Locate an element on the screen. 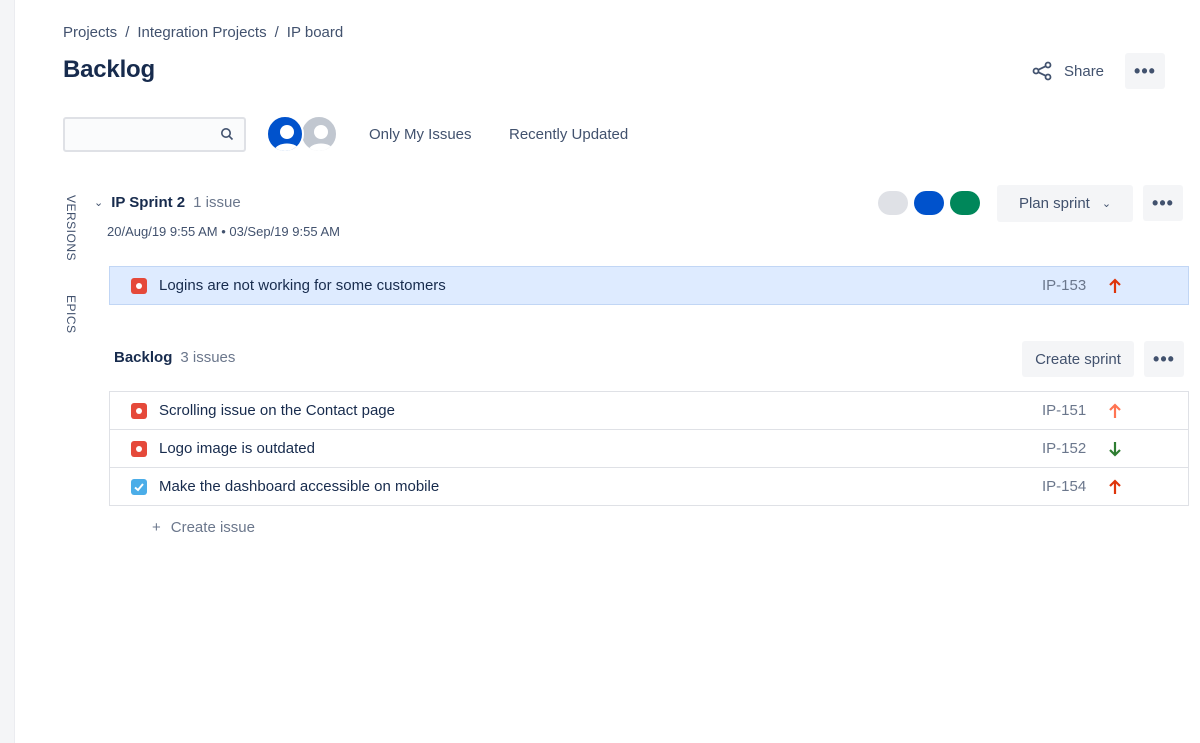 This screenshot has width=1200, height=743. search-input is located at coordinates (154, 134).